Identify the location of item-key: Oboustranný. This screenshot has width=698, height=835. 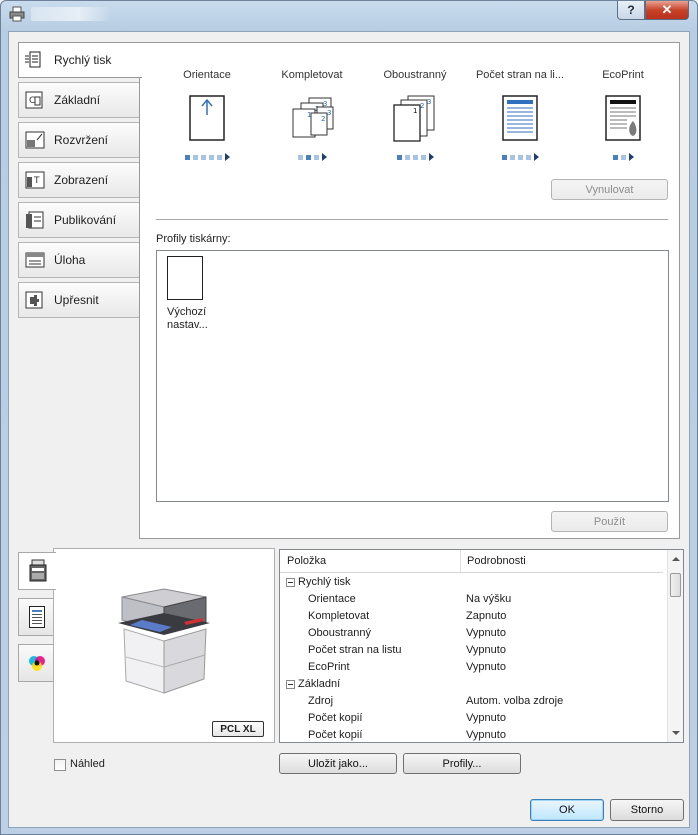
(339, 633).